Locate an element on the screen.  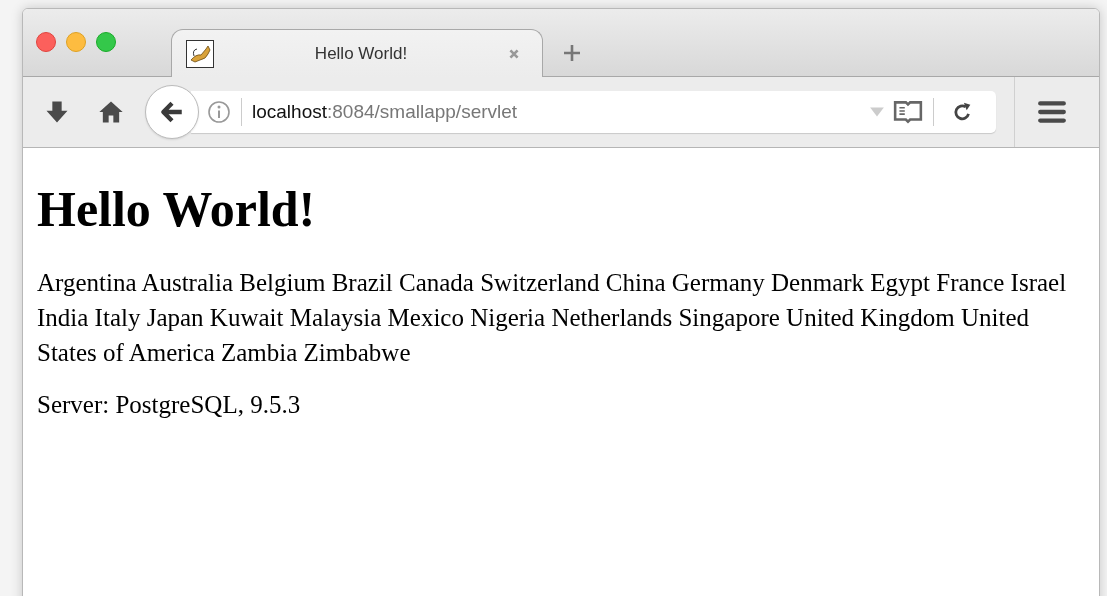
browser-tab: Hello World! is located at coordinates (357, 53).